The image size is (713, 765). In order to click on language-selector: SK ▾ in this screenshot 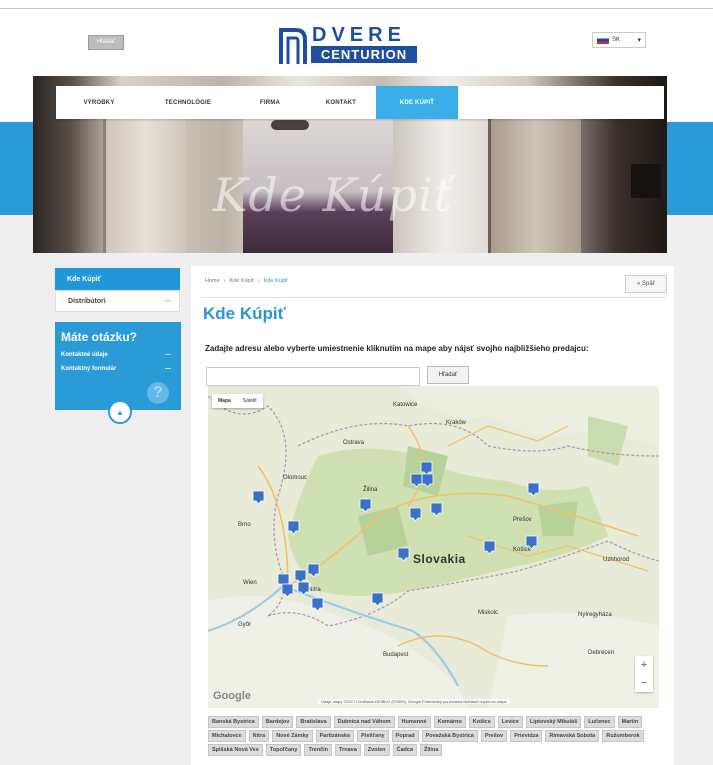, I will do `click(619, 40)`.